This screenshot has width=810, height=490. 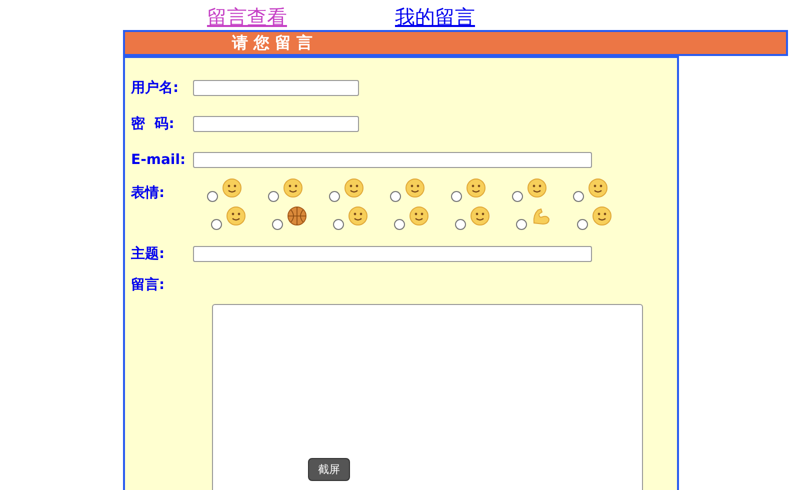 I want to click on field-label: E-mail:, so click(x=159, y=160).